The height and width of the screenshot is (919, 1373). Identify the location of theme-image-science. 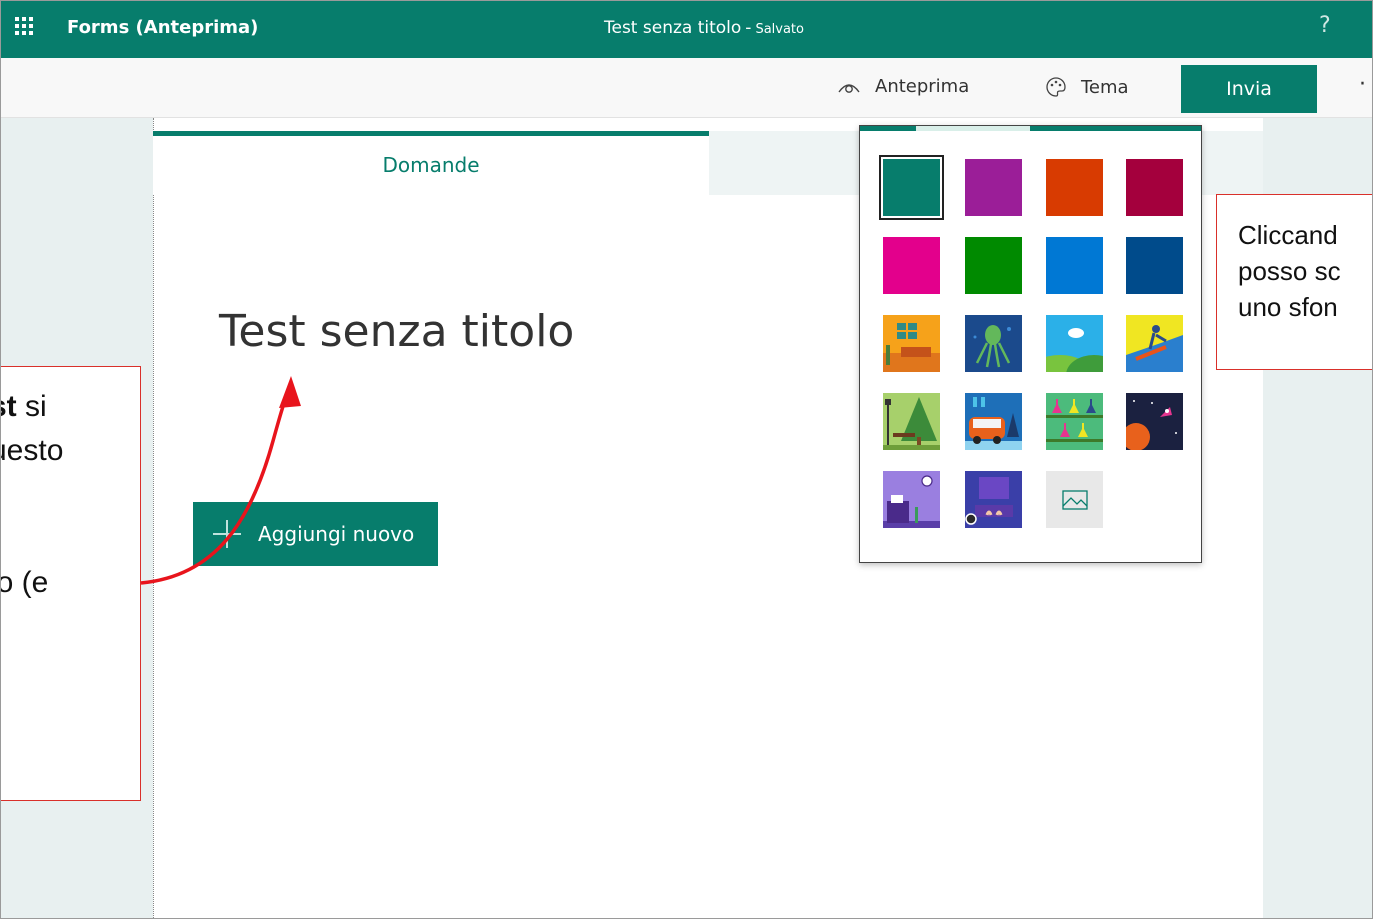
(1074, 421).